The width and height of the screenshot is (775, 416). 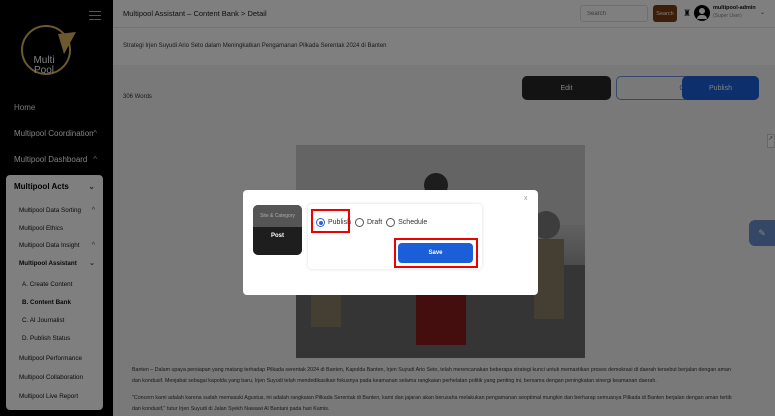 I want to click on highlight-box-publish, so click(x=330, y=221).